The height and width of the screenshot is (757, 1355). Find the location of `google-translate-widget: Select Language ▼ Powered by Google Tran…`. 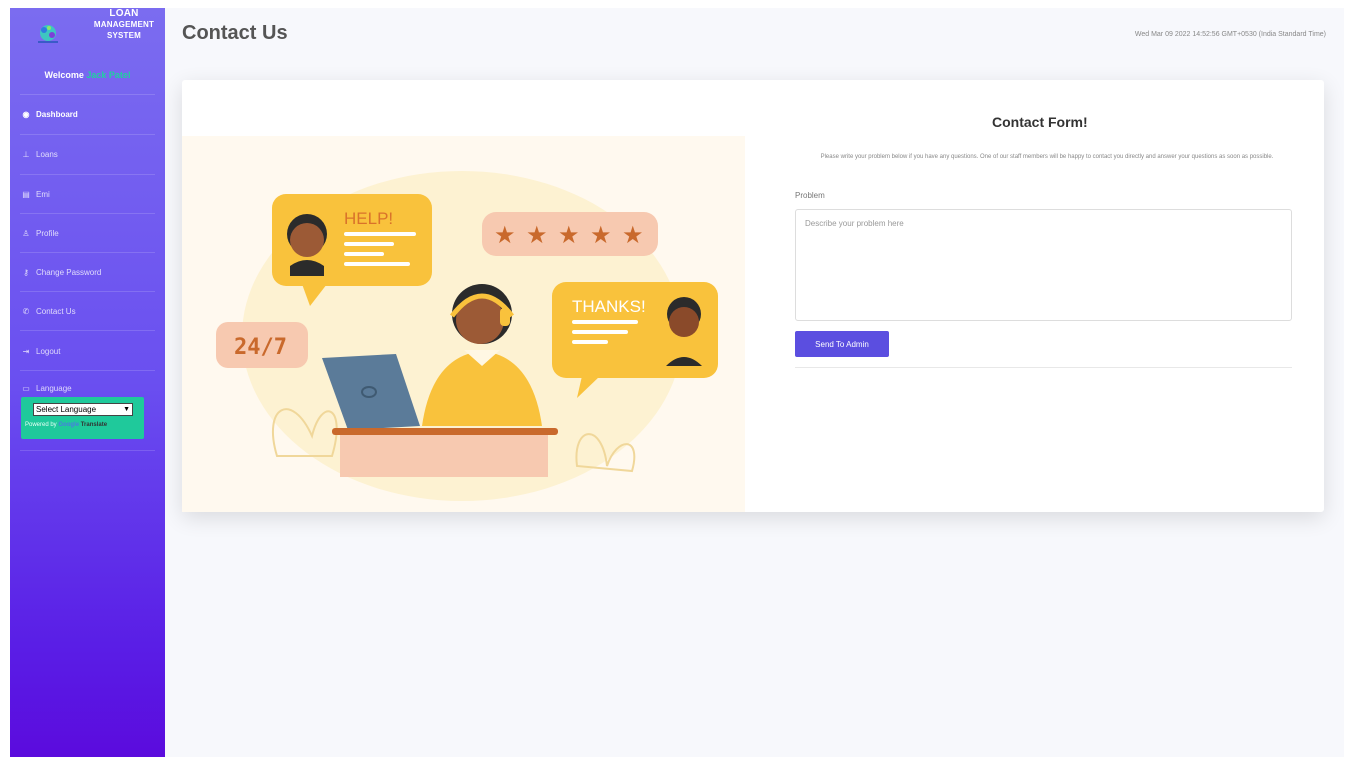

google-translate-widget: Select Language ▼ Powered by Google Tran… is located at coordinates (82, 418).